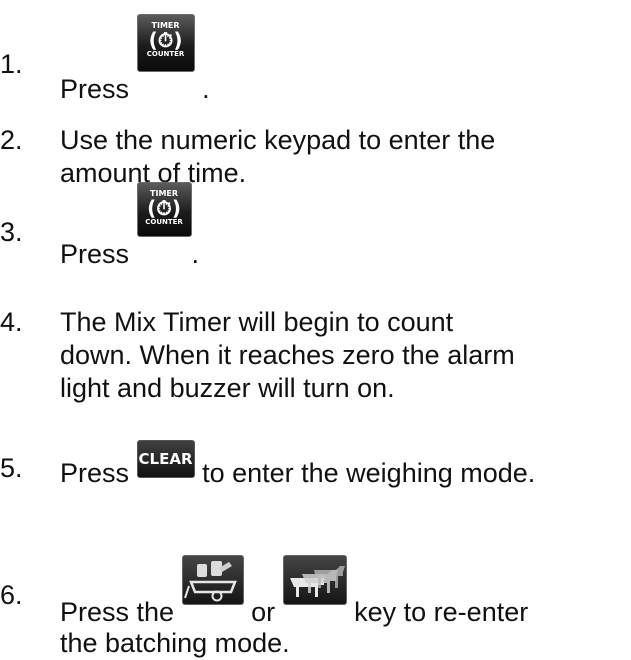 The height and width of the screenshot is (660, 631). Describe the element at coordinates (11, 322) in the screenshot. I see `step-number: 4.` at that location.